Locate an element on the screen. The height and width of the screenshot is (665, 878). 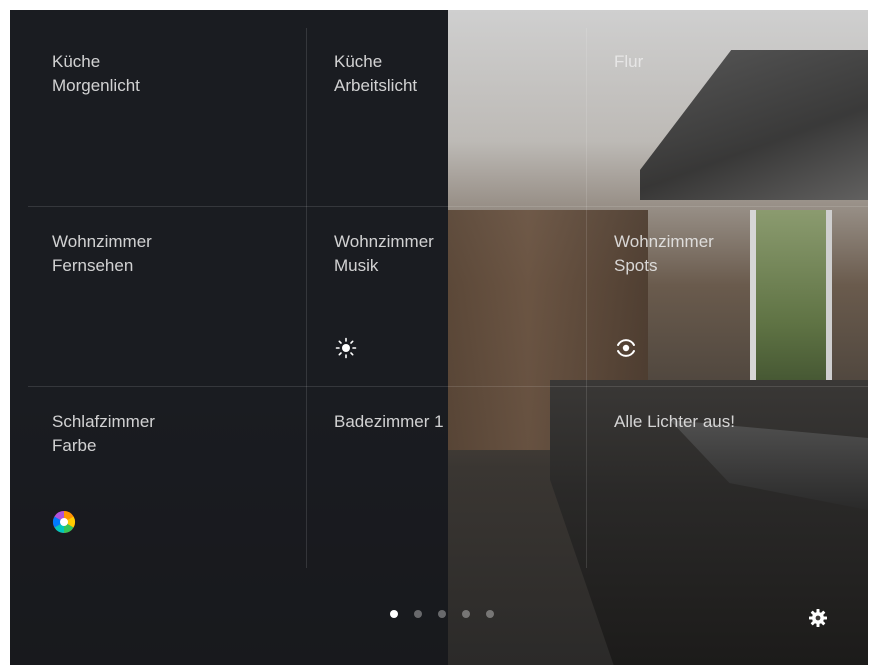
scene-tile-kueche-arbeitslicht: Küche Arbeitslicht is located at coordinates (474, 140).